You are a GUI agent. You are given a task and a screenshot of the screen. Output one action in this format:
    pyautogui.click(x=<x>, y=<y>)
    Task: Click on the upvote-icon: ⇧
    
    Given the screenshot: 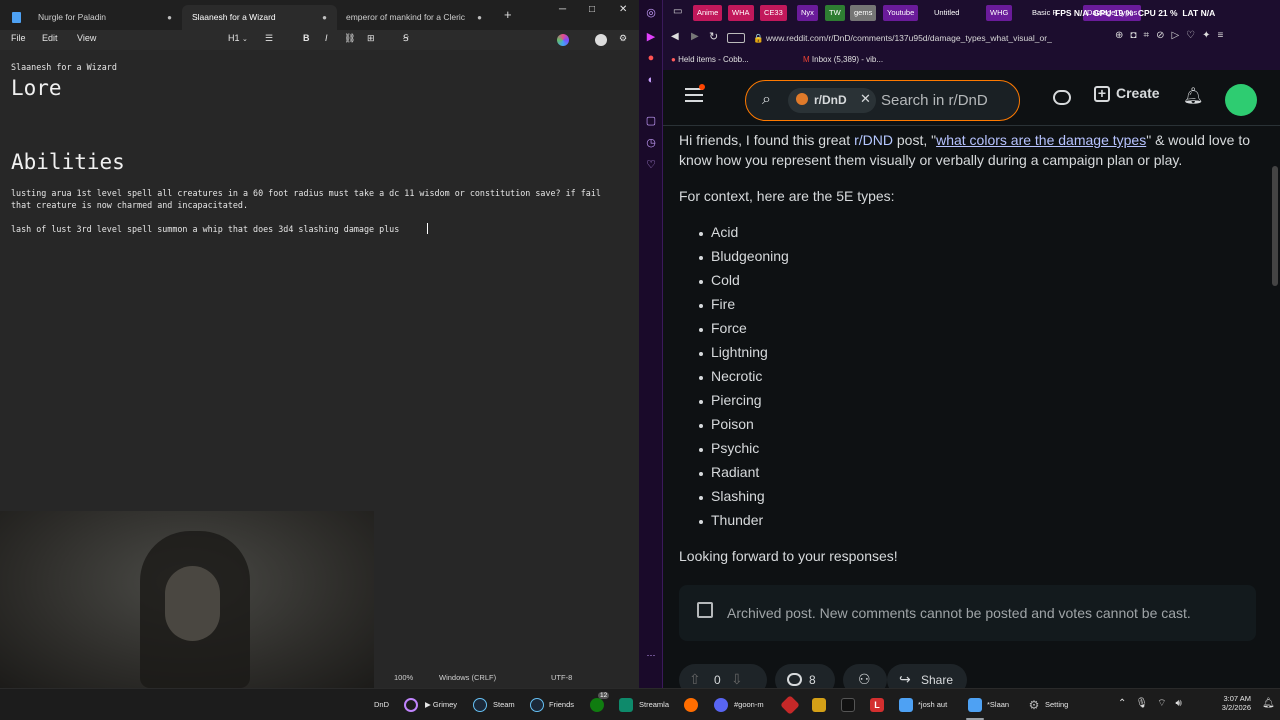 What is the action you would take?
    pyautogui.click(x=695, y=679)
    